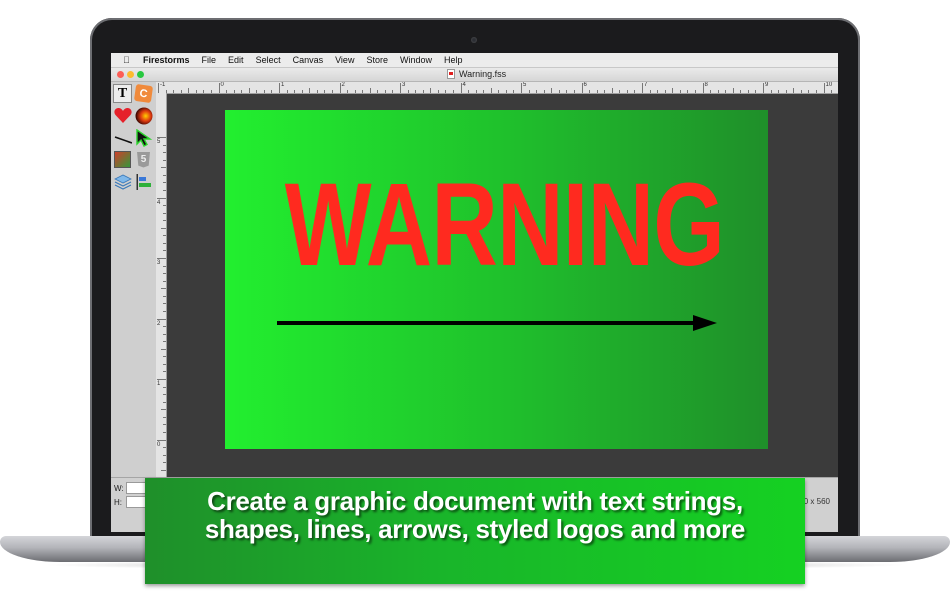 The image size is (950, 594). I want to click on menu-help: Help, so click(453, 60).